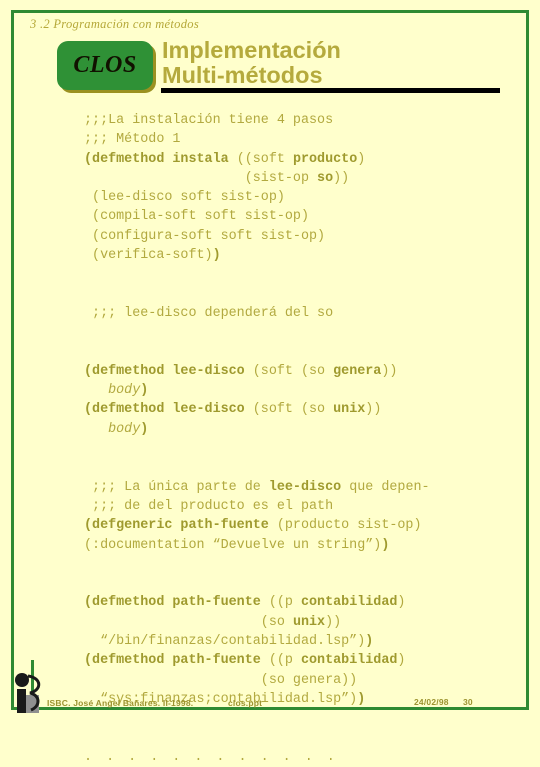 Image resolution: width=540 pixels, height=767 pixels. I want to click on clos-badge: CLOS, so click(105, 65).